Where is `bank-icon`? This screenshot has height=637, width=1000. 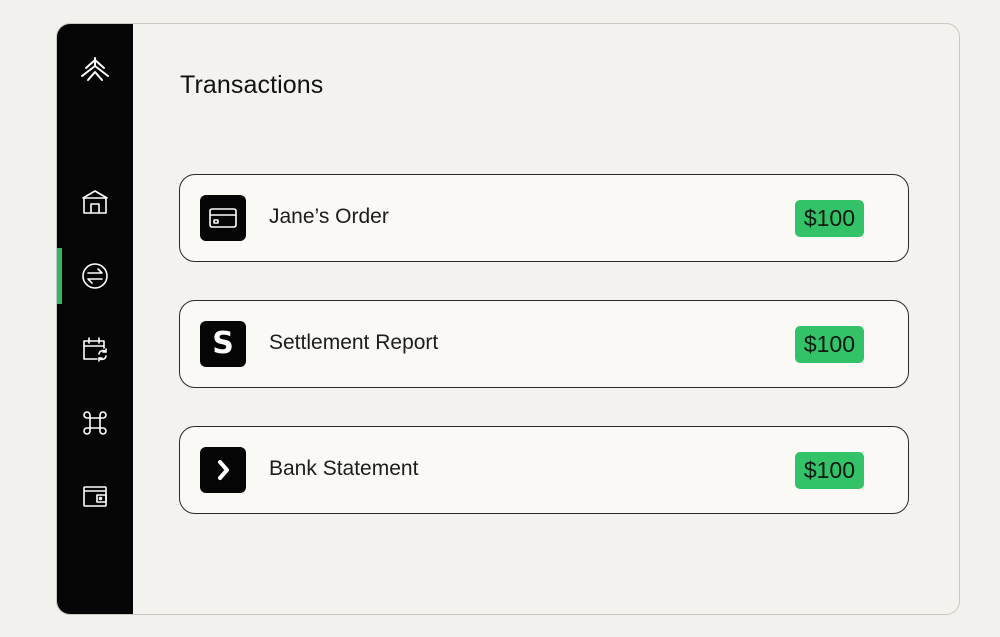 bank-icon is located at coordinates (95, 202).